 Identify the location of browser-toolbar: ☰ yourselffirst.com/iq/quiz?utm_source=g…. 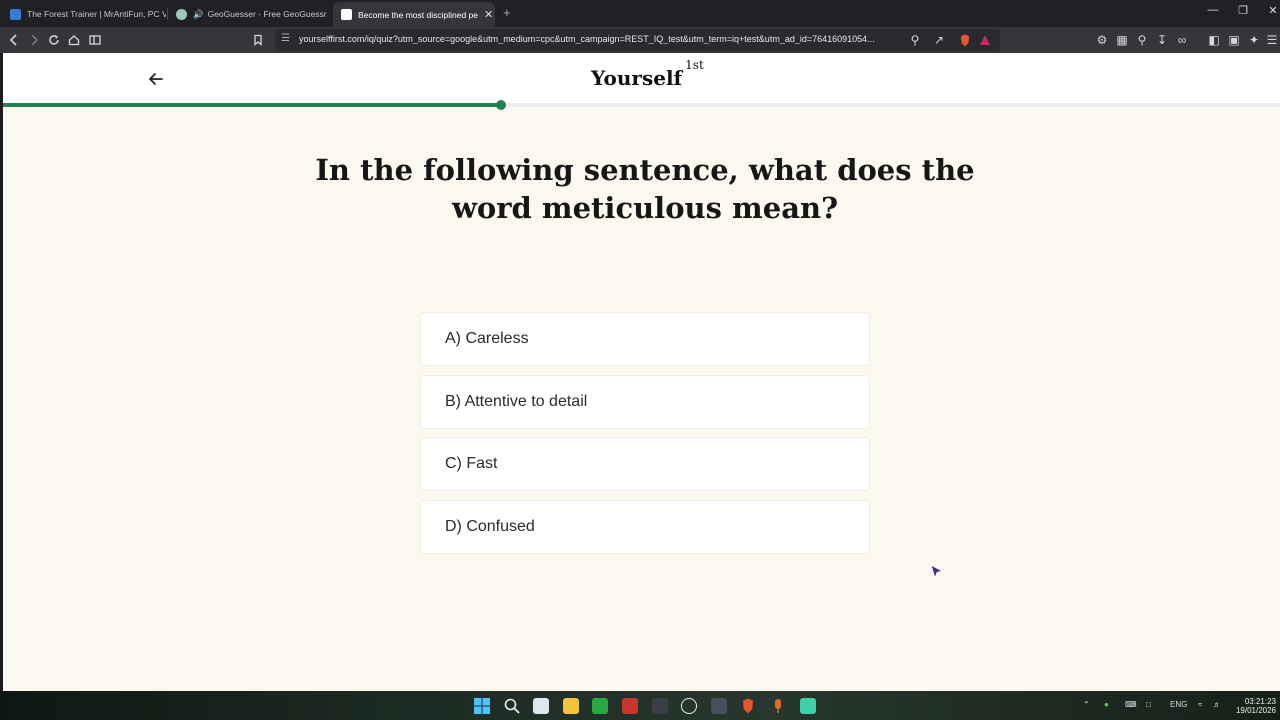
(640, 40).